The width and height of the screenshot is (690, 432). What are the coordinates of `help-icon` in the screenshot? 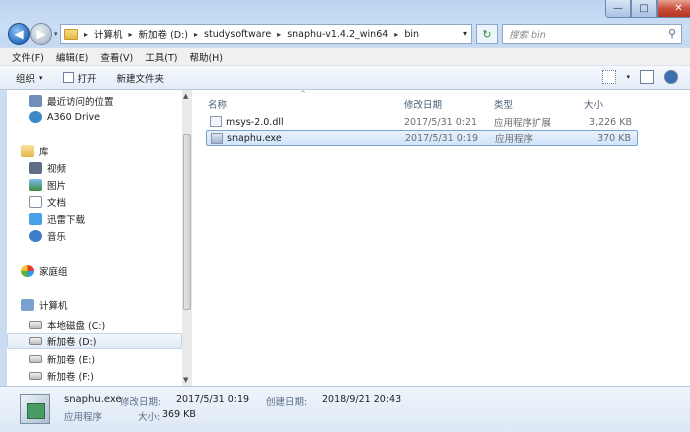 It's located at (671, 77).